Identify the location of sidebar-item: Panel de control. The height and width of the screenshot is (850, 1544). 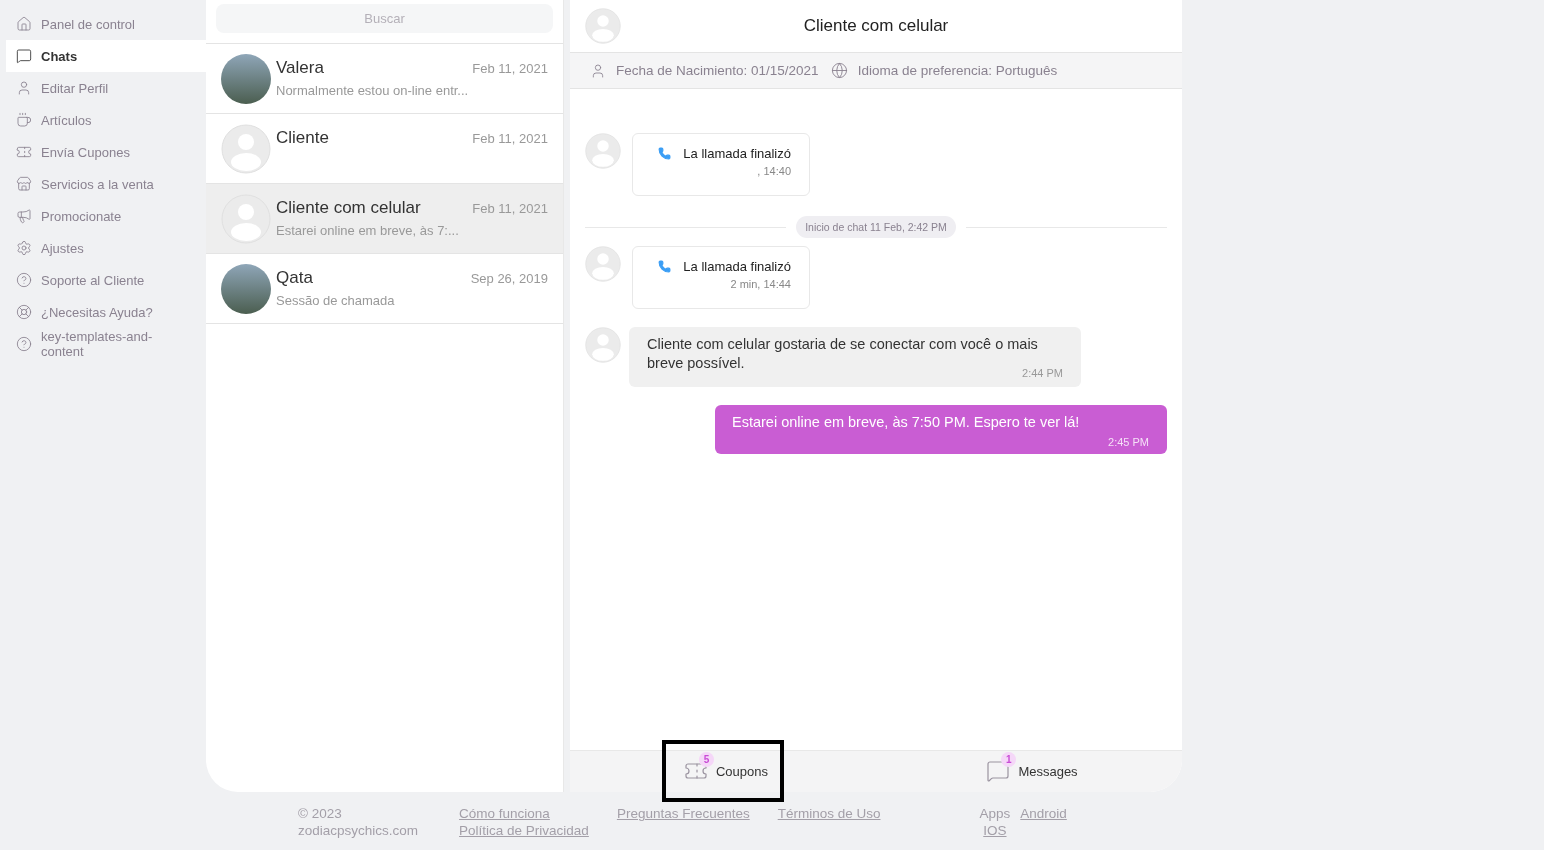
(106, 24).